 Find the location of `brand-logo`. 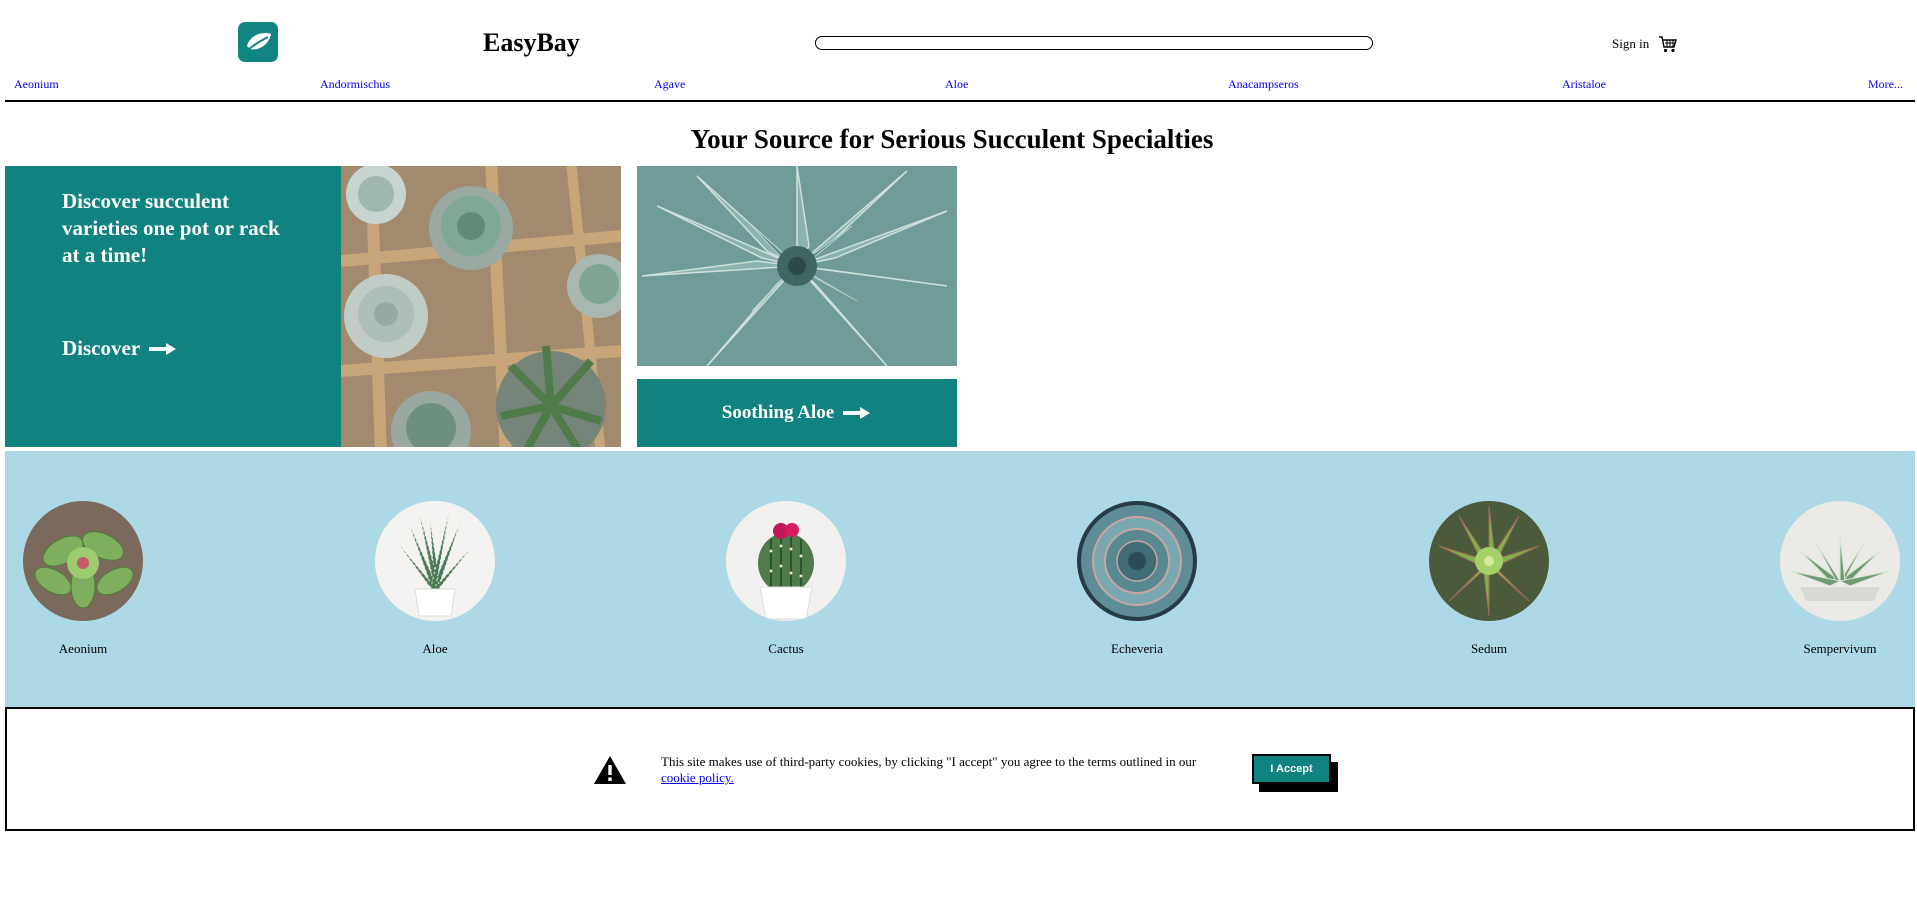

brand-logo is located at coordinates (258, 42).